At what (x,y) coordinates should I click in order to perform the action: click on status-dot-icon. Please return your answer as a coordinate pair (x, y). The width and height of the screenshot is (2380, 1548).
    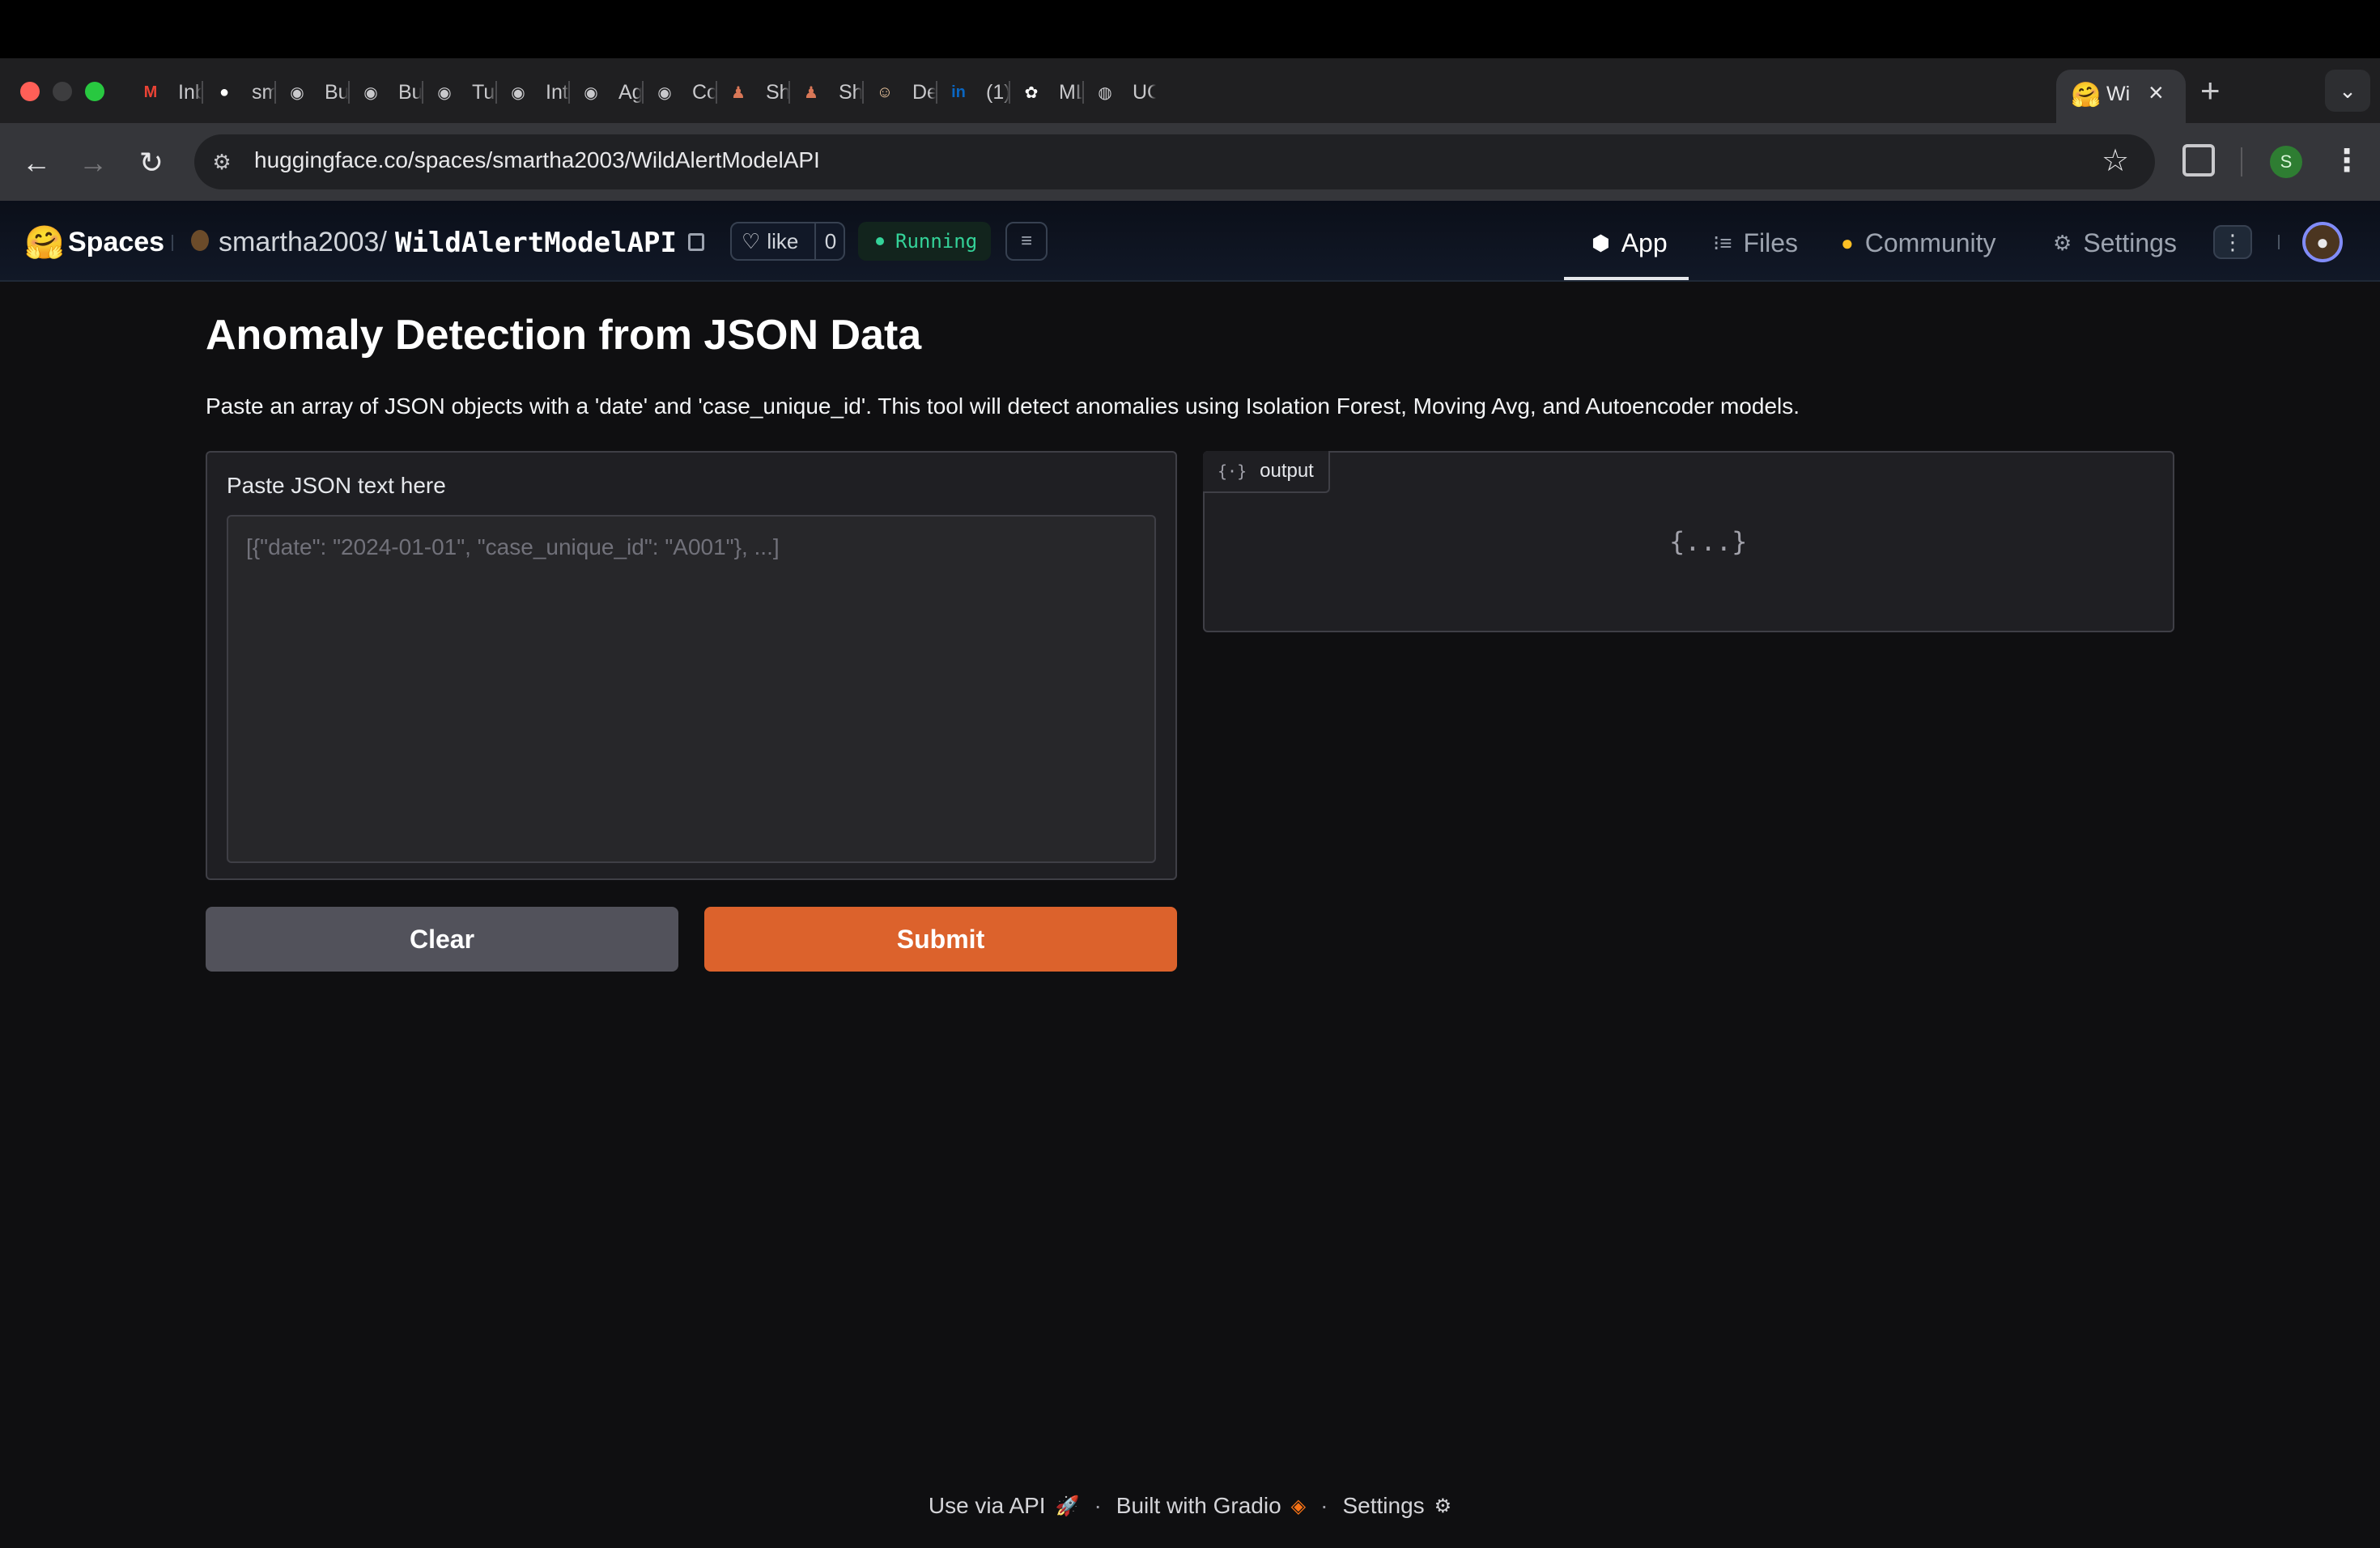
    Looking at the image, I should click on (880, 241).